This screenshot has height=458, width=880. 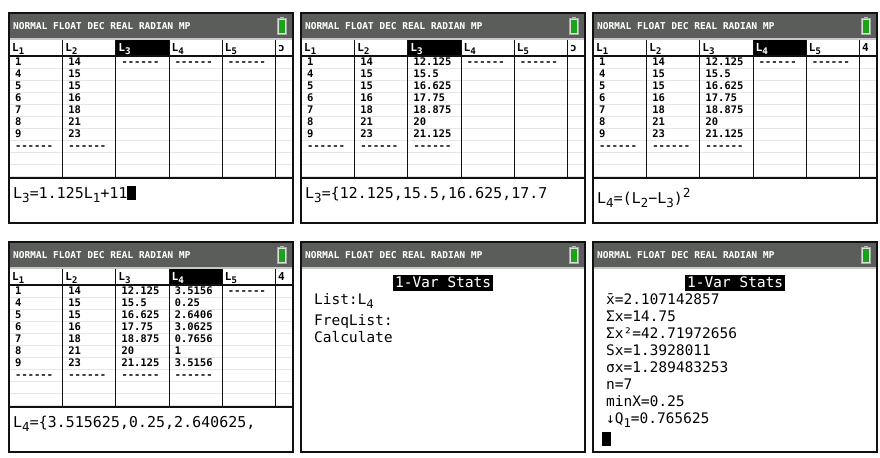 What do you see at coordinates (187, 303) in the screenshot?
I see `table-cell: 0.25` at bounding box center [187, 303].